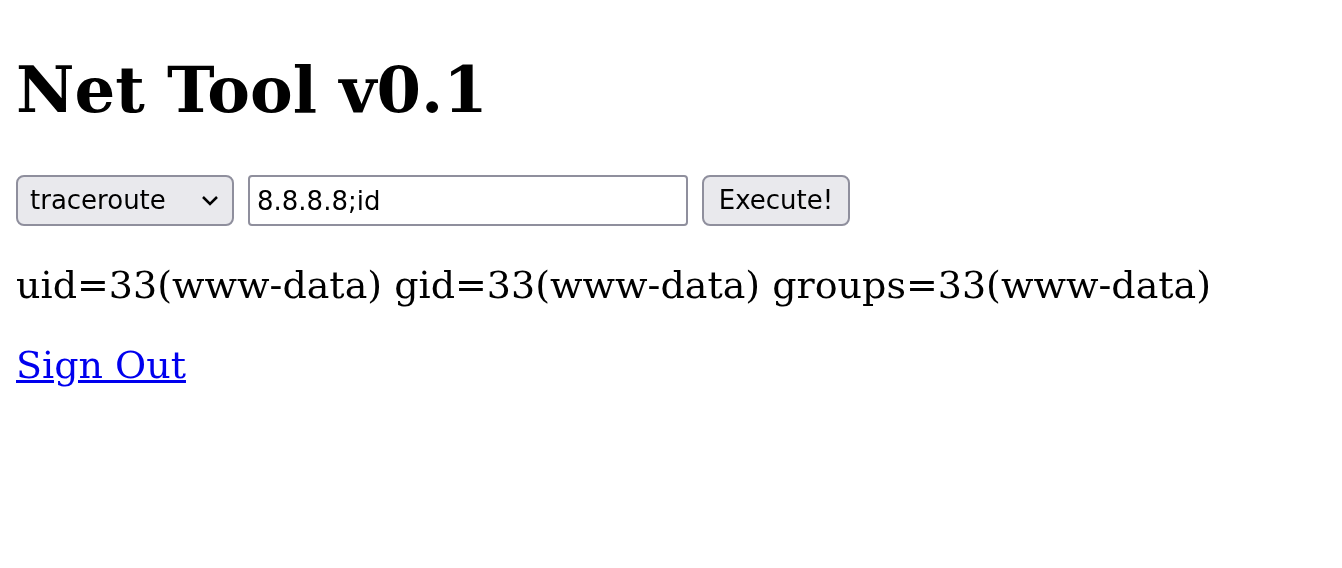 This screenshot has height=568, width=1342. I want to click on sign-out-link: Sign Out, so click(101, 365).